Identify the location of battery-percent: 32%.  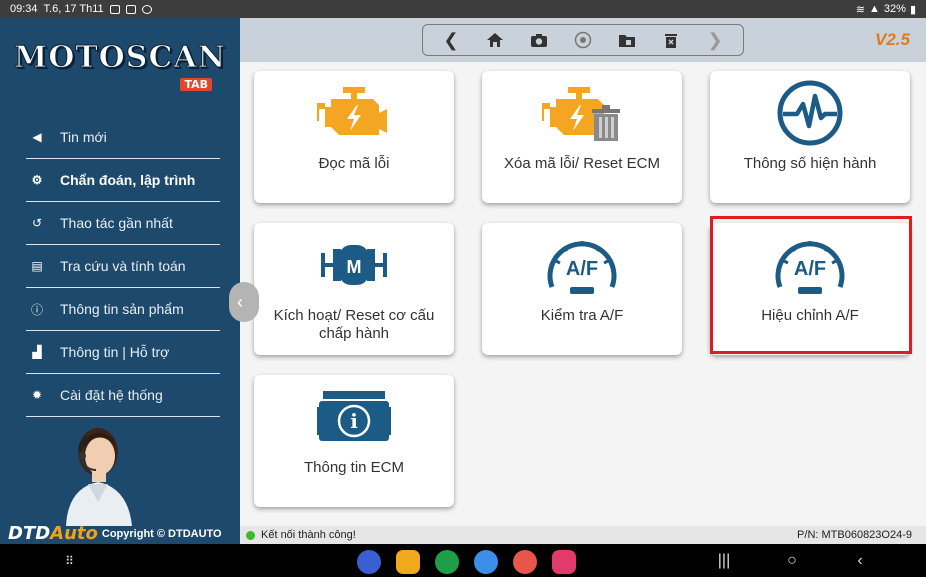
(894, 9).